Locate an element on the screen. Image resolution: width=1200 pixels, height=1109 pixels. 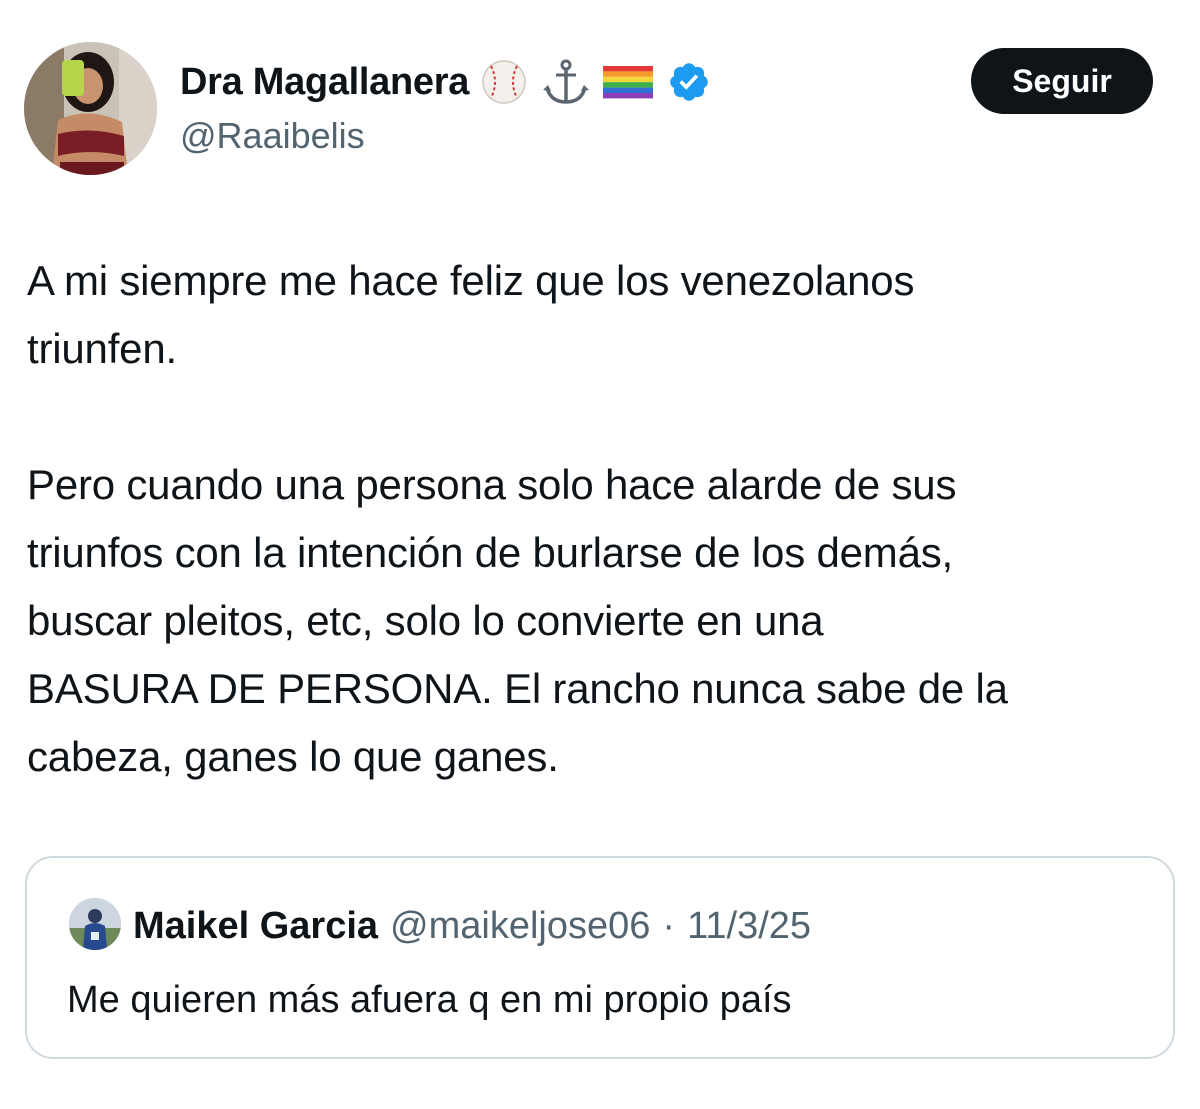
quoted-author-avatar-image is located at coordinates (95, 924).